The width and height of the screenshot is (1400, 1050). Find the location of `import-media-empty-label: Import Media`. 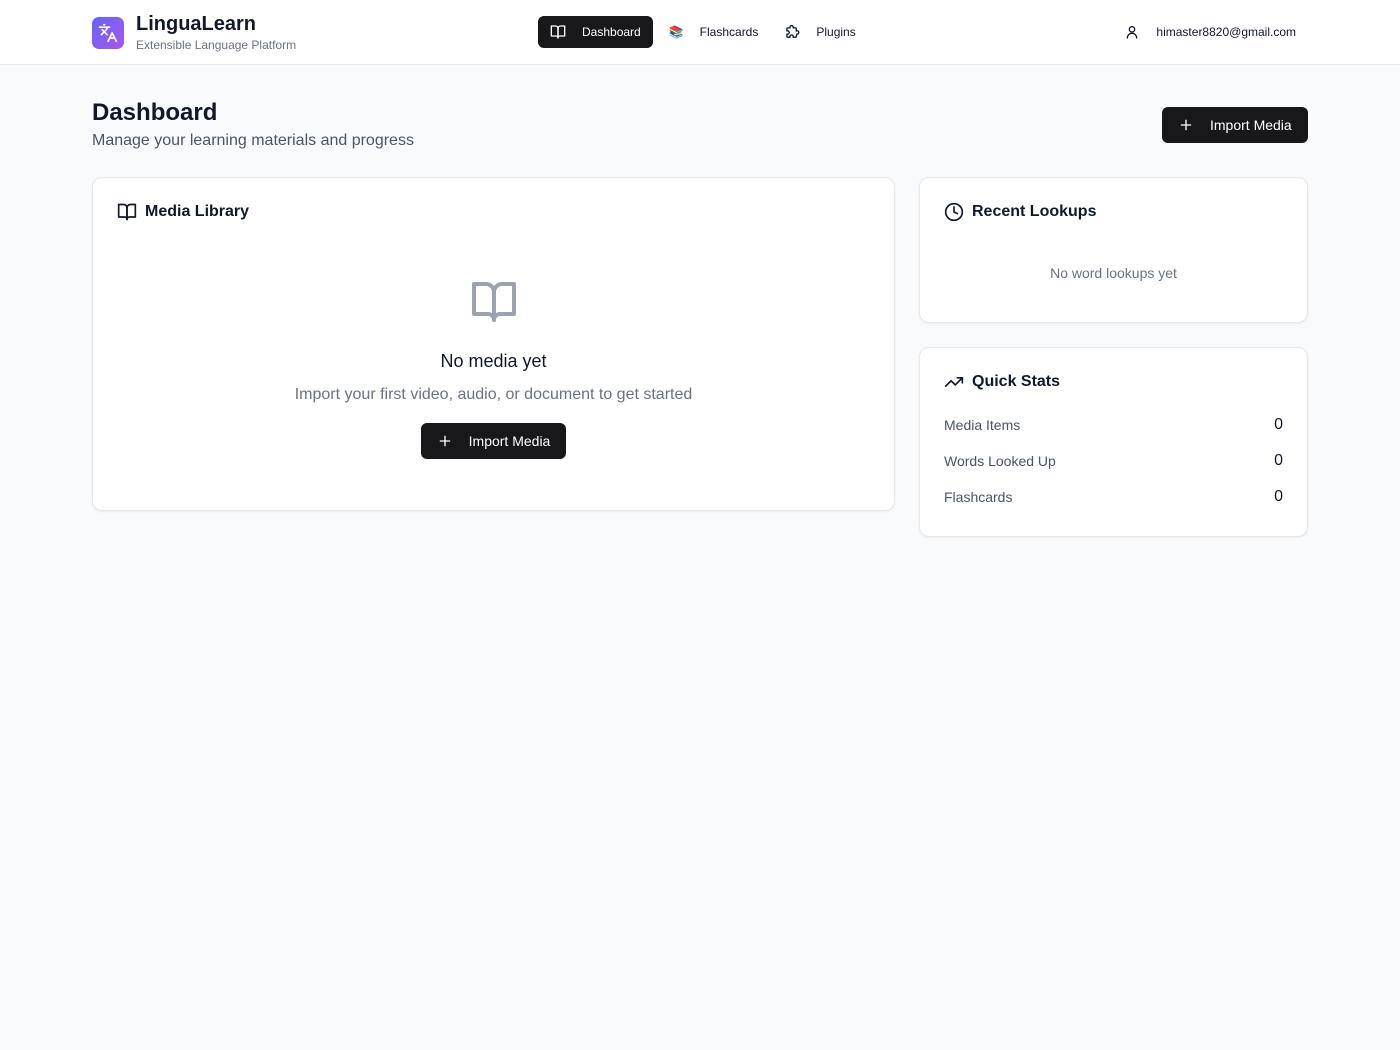

import-media-empty-label: Import Media is located at coordinates (509, 441).